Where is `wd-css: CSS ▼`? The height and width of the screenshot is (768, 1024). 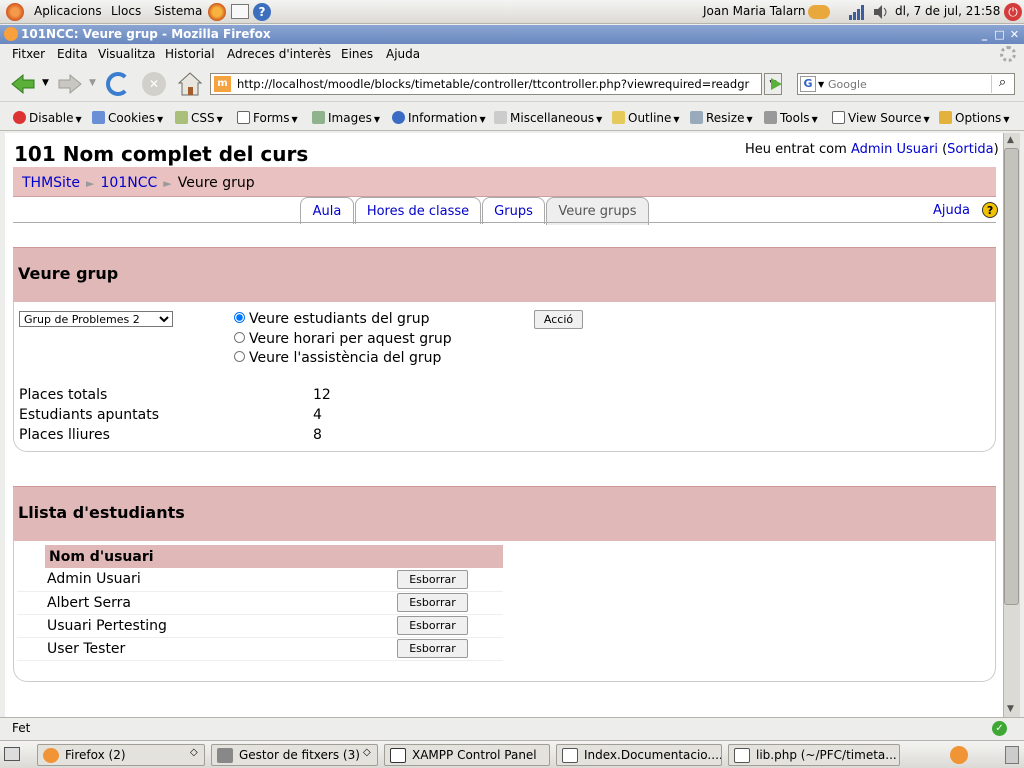 wd-css: CSS ▼ is located at coordinates (199, 118).